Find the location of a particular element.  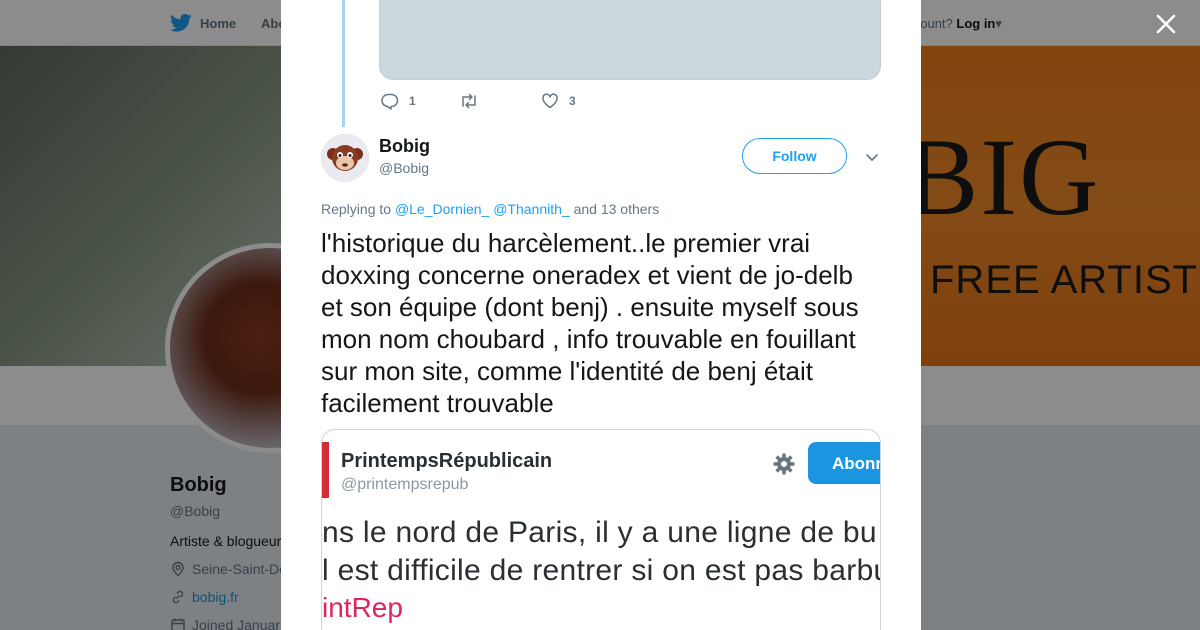

tweet-author-avatar is located at coordinates (345, 158).